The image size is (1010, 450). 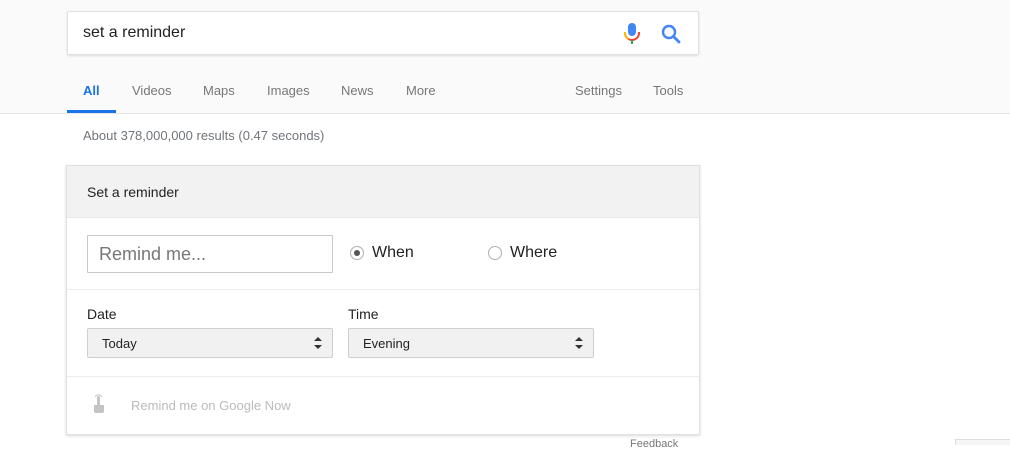 What do you see at coordinates (495, 253) in the screenshot?
I see `where-radio-circle` at bounding box center [495, 253].